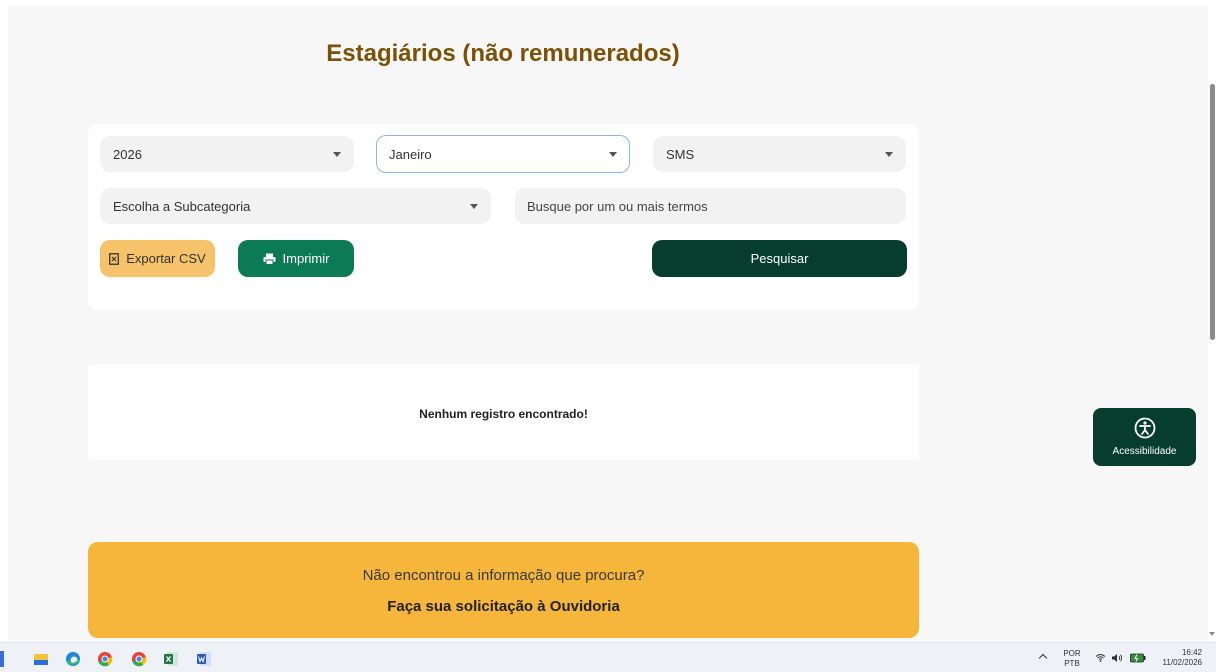  I want to click on language-code: POR, so click(1072, 653).